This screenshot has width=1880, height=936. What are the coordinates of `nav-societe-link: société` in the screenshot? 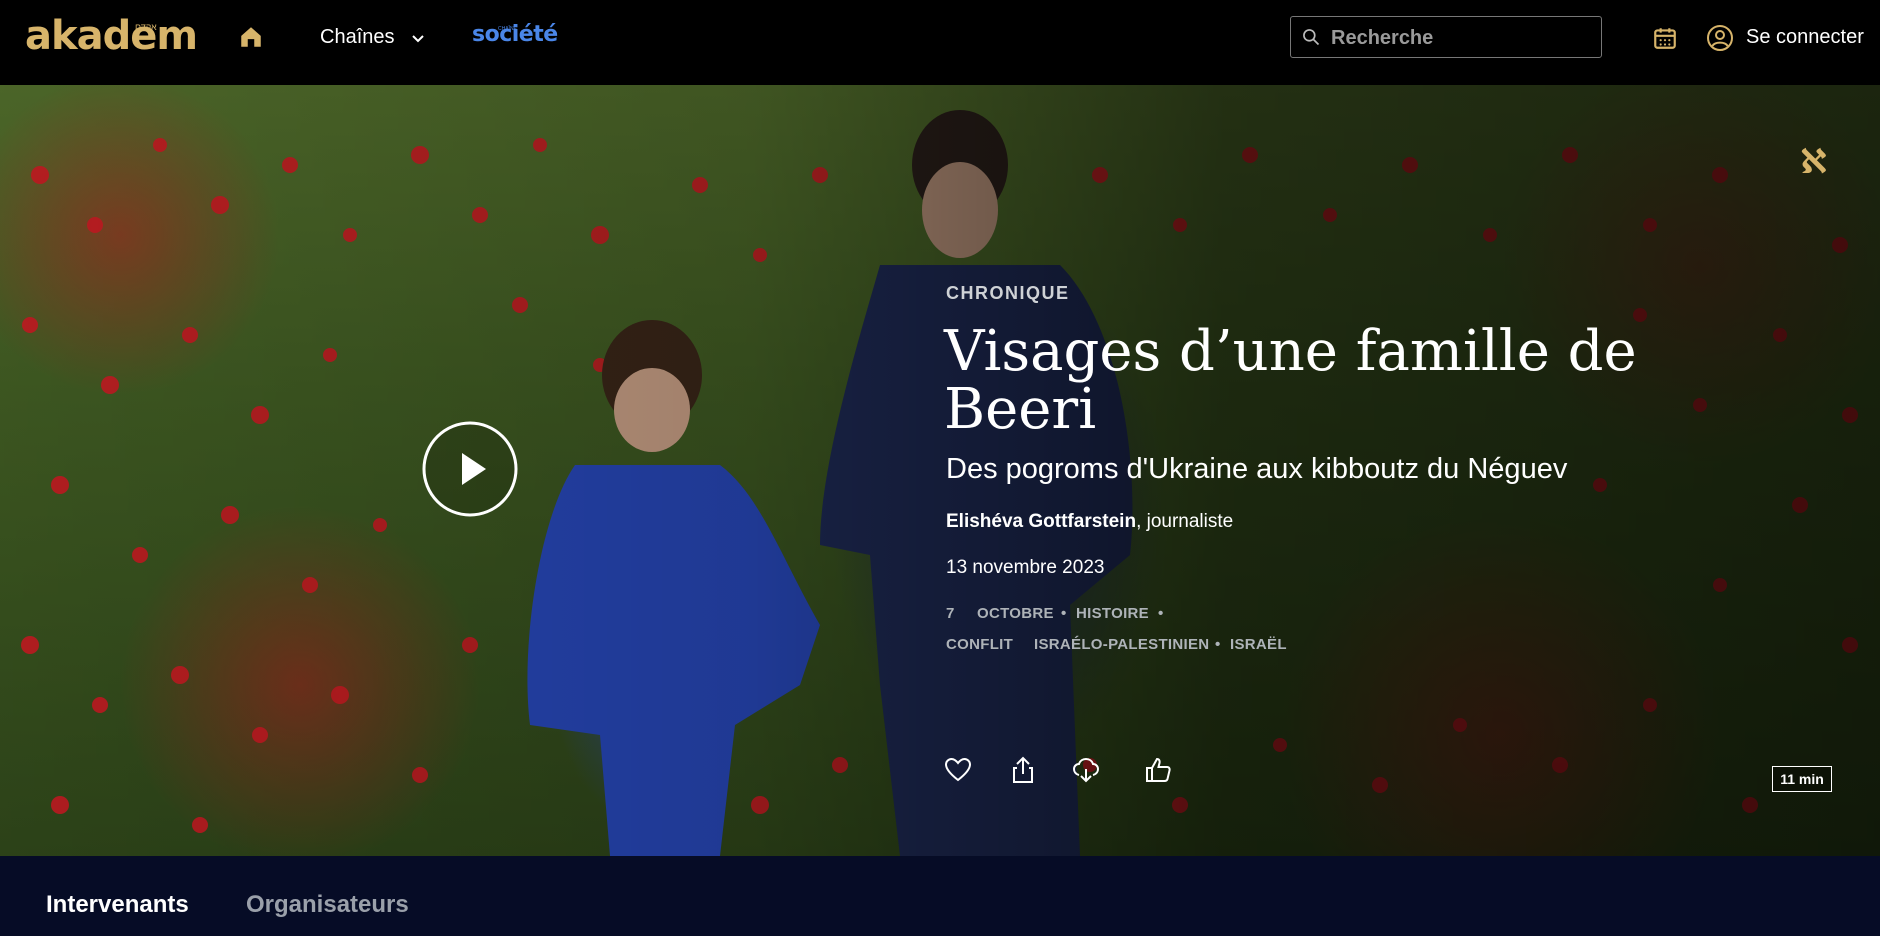 It's located at (515, 34).